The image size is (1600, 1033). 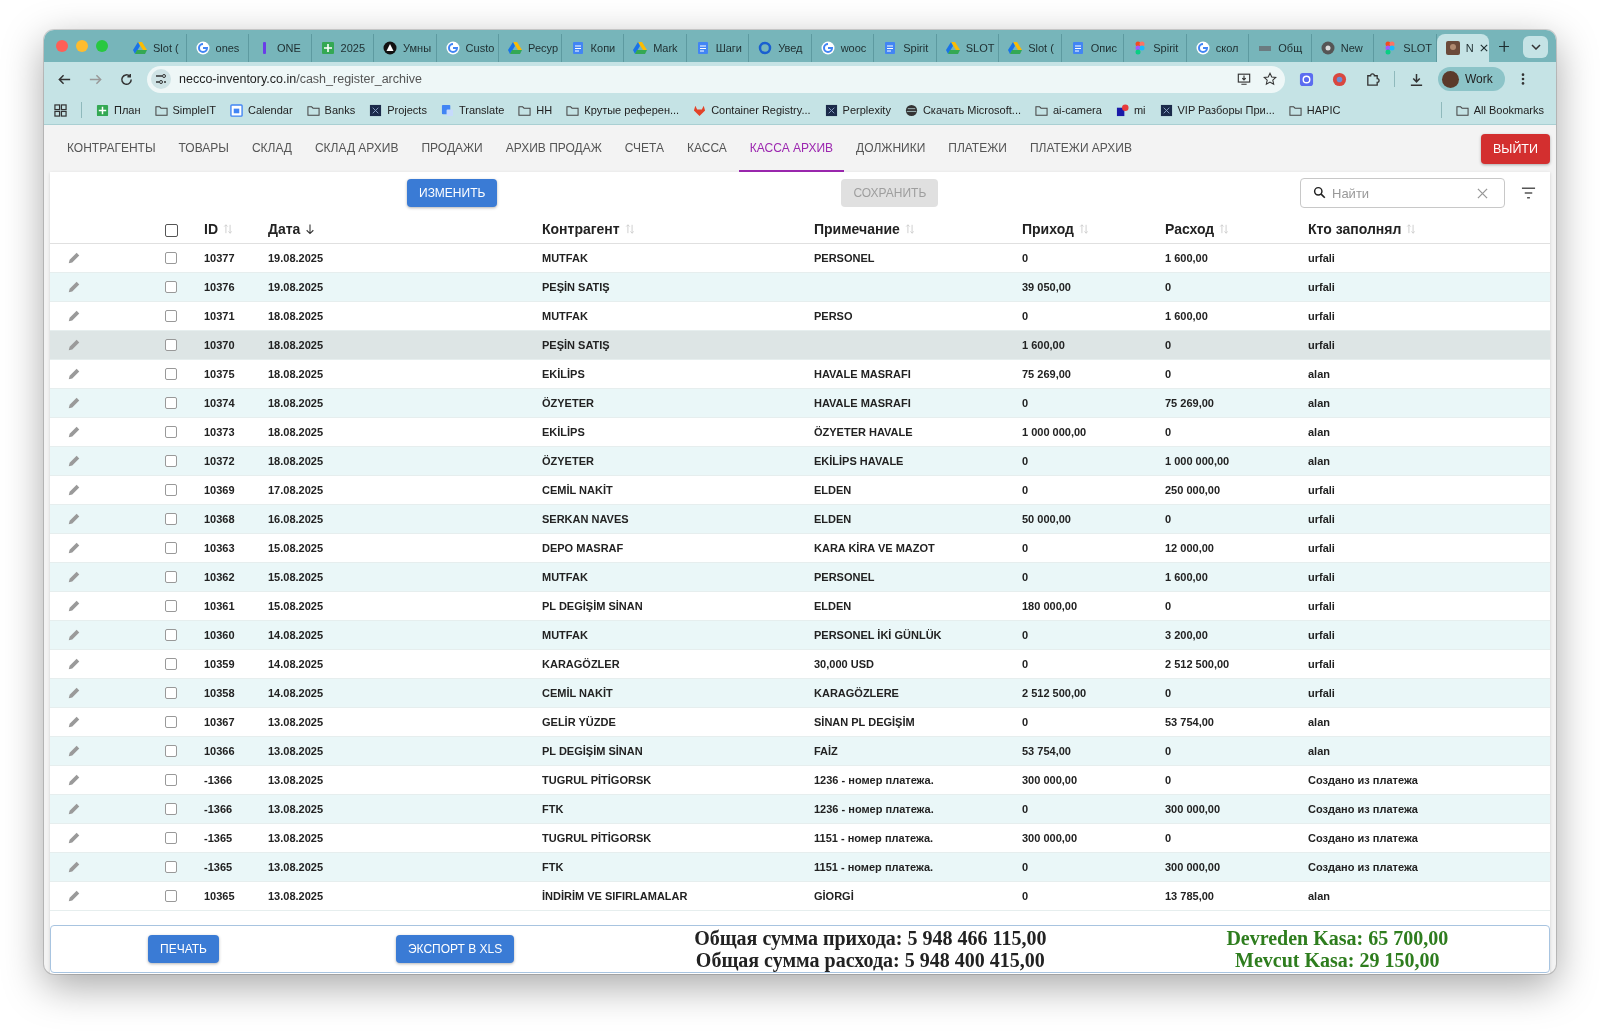 I want to click on table-row: 10368 16.08.2025 SERKAN NAVES ELDEN 50 000,00 0 urfali, so click(x=800, y=519).